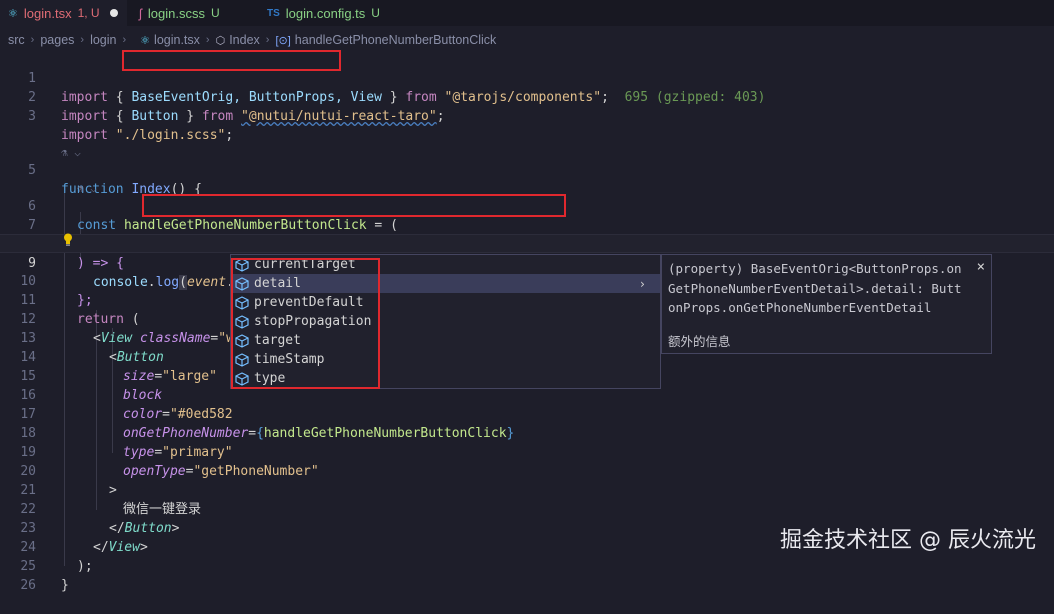 The width and height of the screenshot is (1054, 614). I want to click on unsaved-dot-icon, so click(113, 13).